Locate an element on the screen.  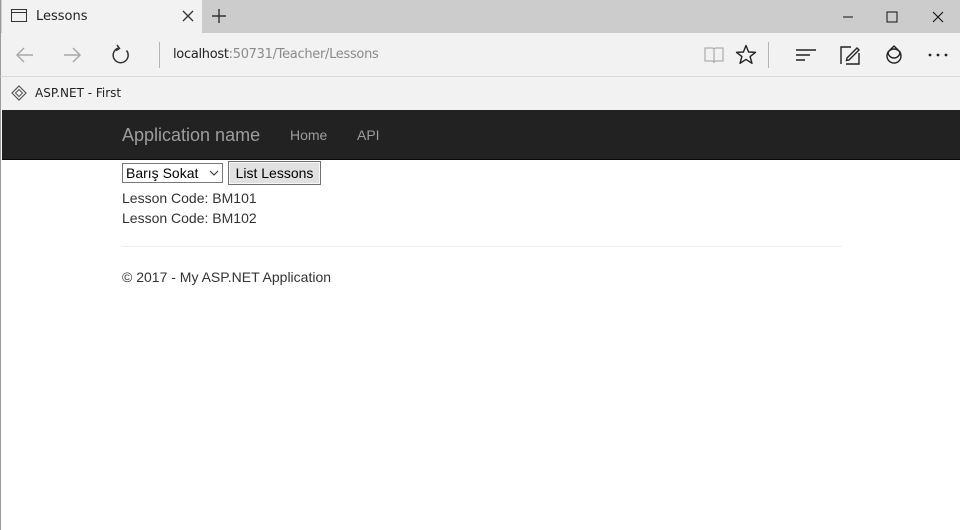
refresh-icon is located at coordinates (120, 54).